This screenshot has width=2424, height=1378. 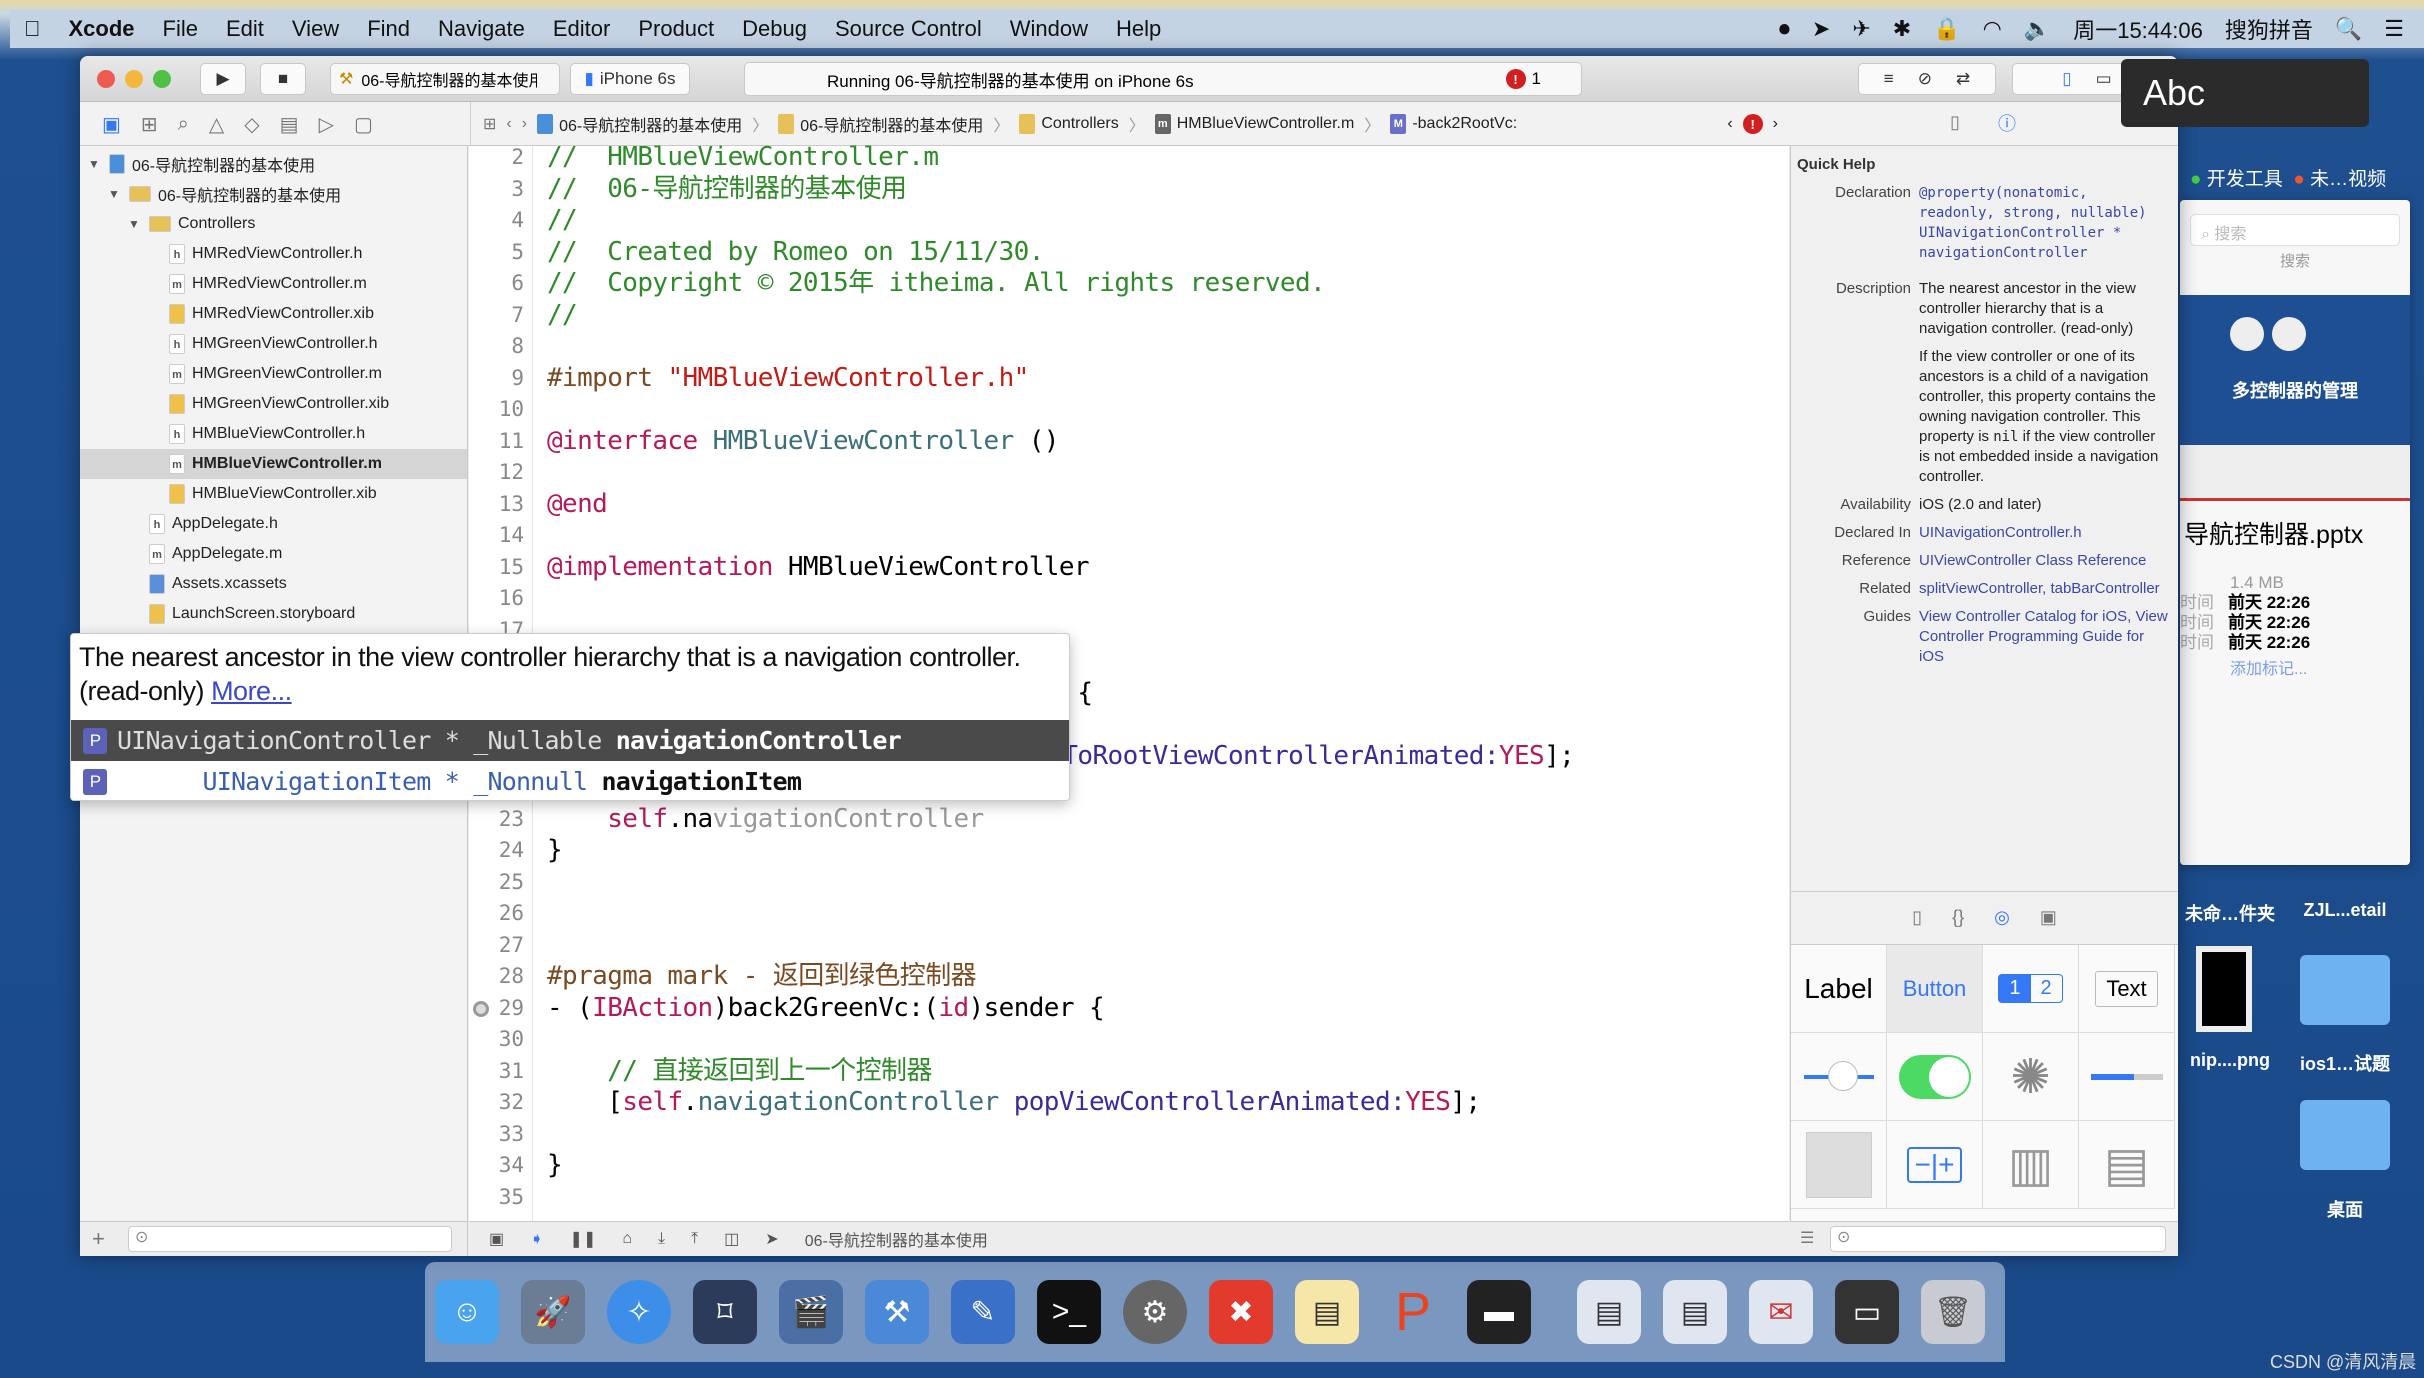 What do you see at coordinates (2345, 1209) in the screenshot?
I see `desktop-file-label: 桌面` at bounding box center [2345, 1209].